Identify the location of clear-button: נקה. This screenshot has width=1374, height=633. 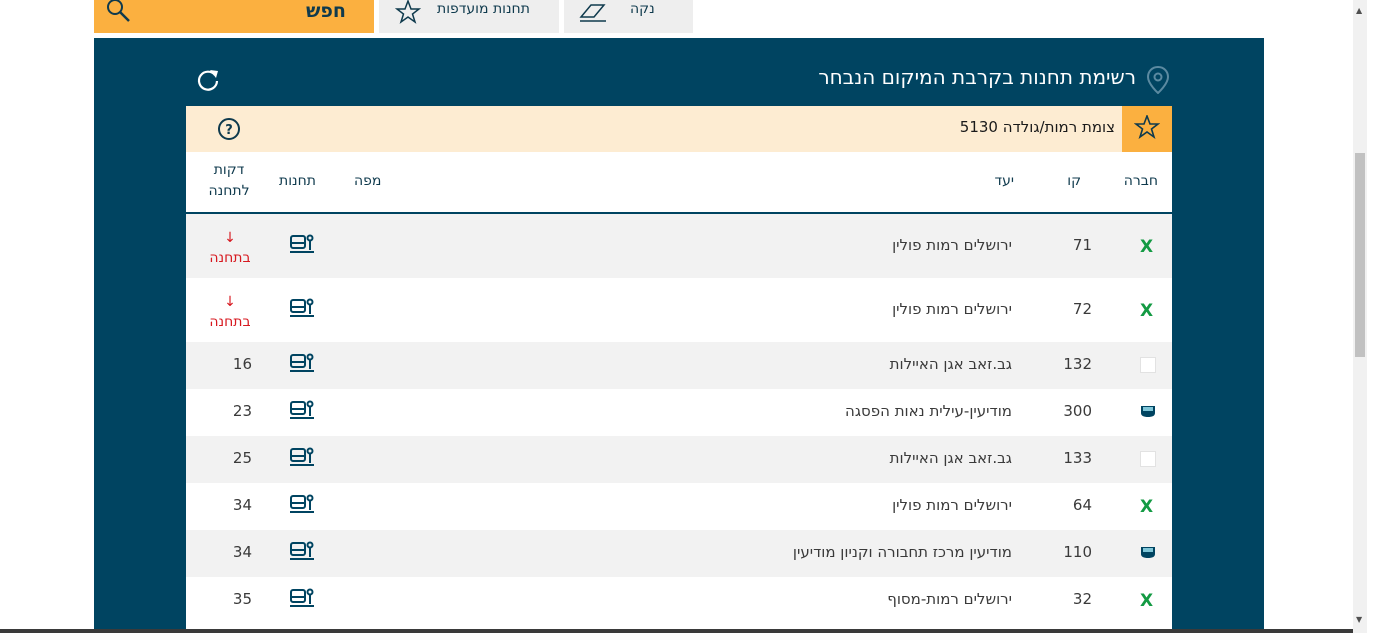
(628, 16).